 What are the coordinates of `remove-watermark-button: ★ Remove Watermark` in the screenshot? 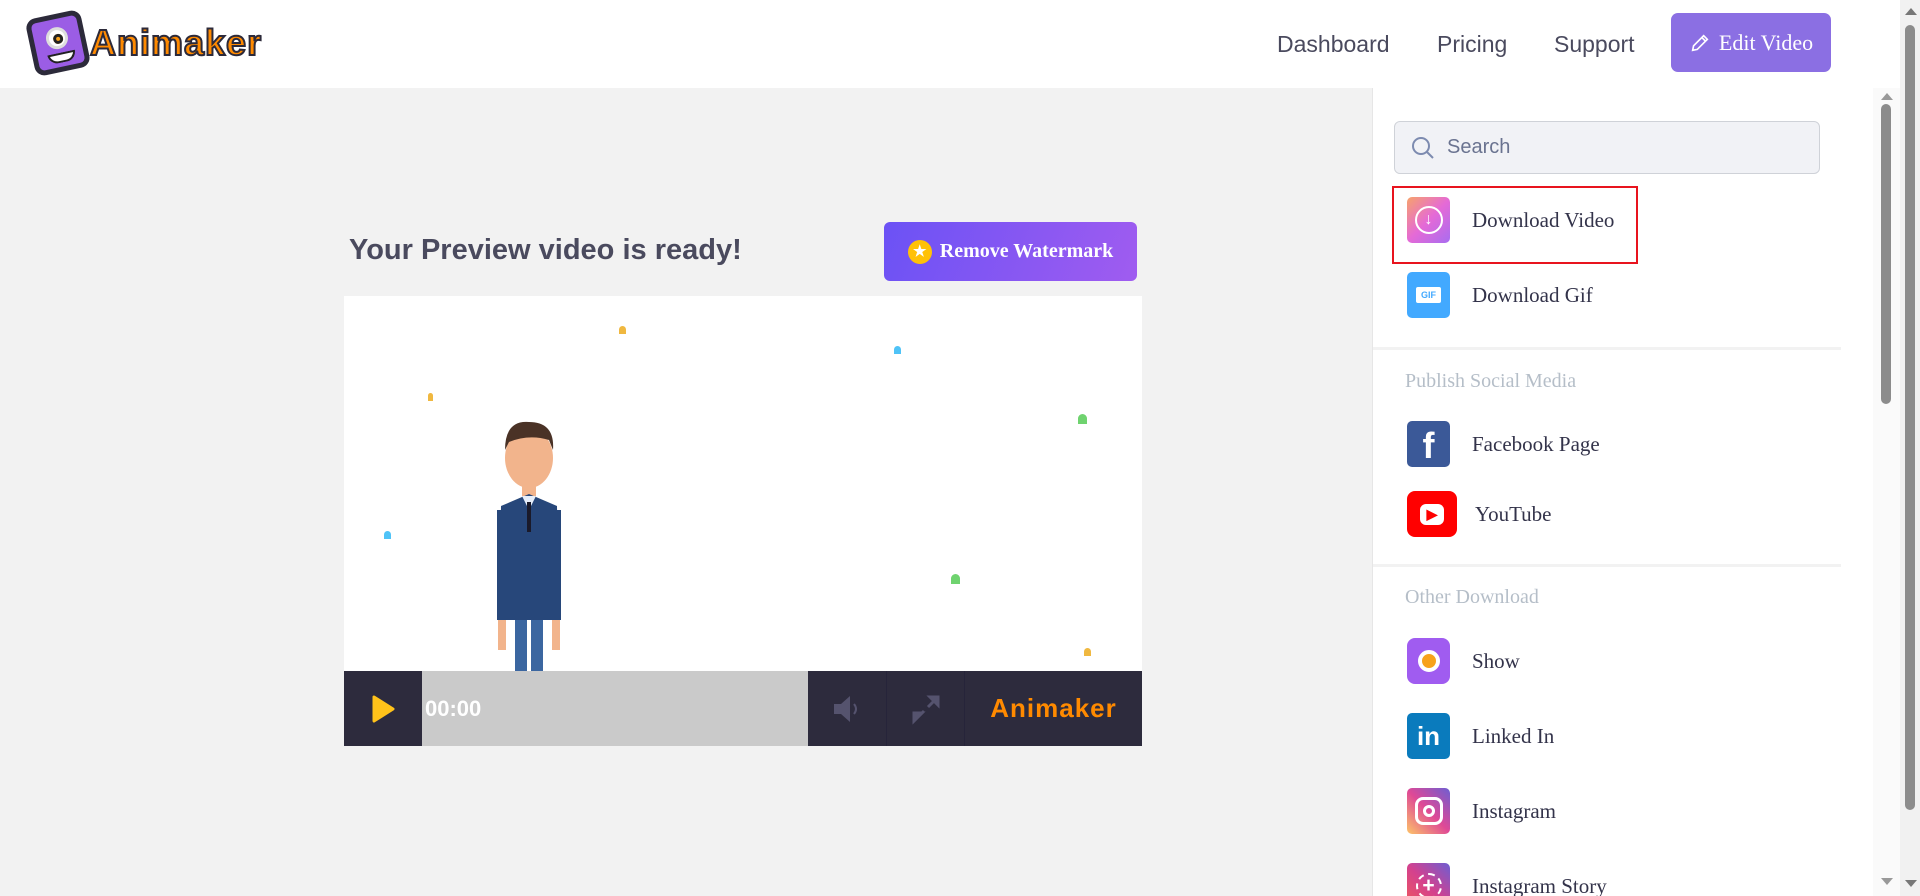 It's located at (1010, 251).